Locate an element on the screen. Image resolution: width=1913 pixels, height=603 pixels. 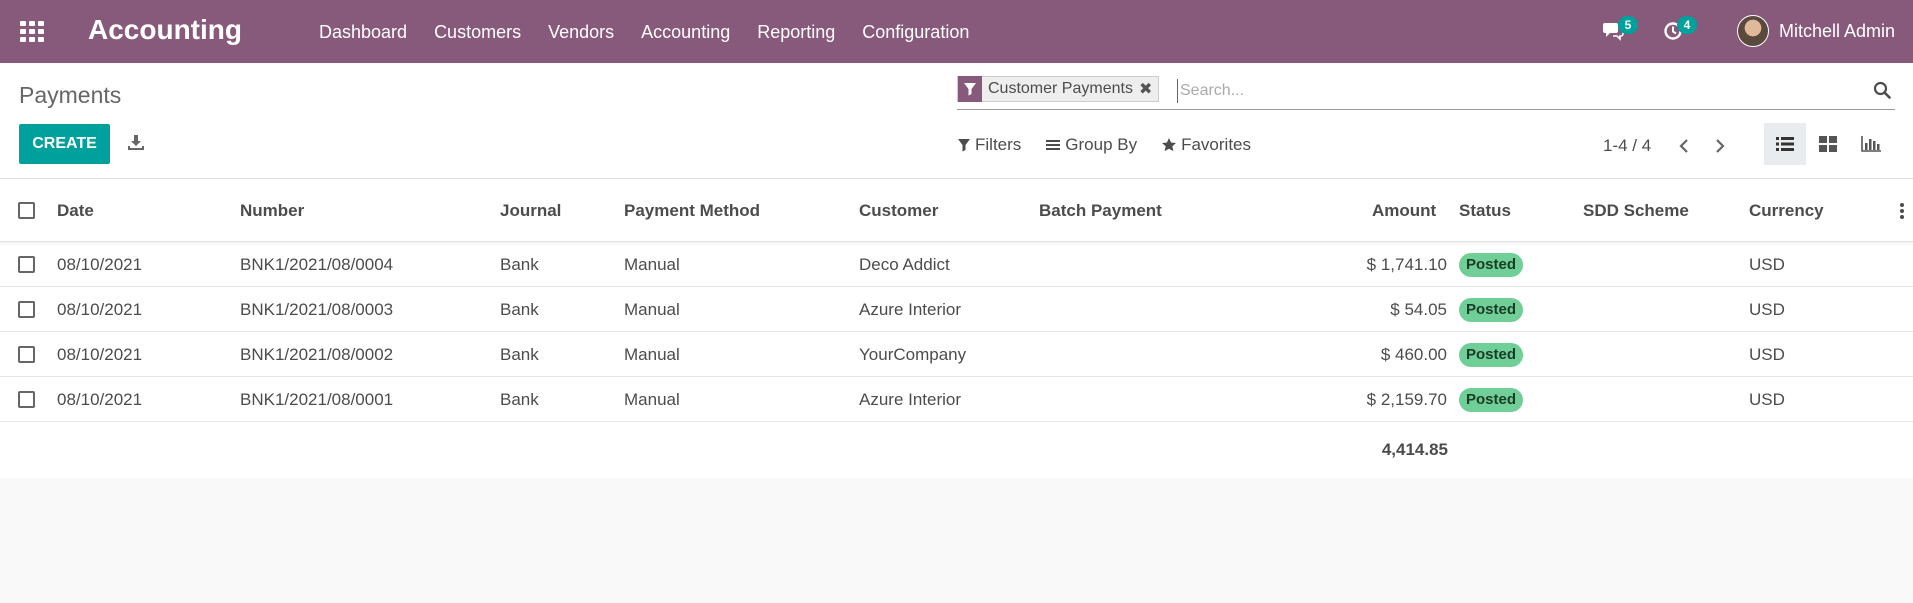
column-header-currency: Currency is located at coordinates (1786, 211).